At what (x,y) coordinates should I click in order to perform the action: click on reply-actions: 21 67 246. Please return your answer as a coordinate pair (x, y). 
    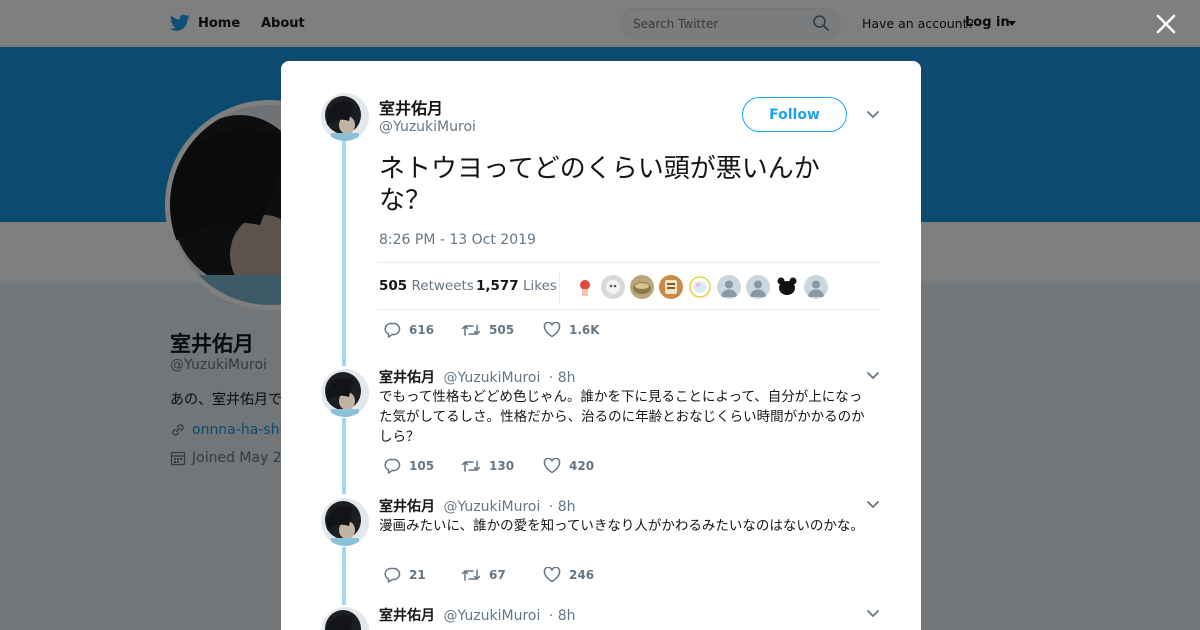
    Looking at the image, I should click on (488, 575).